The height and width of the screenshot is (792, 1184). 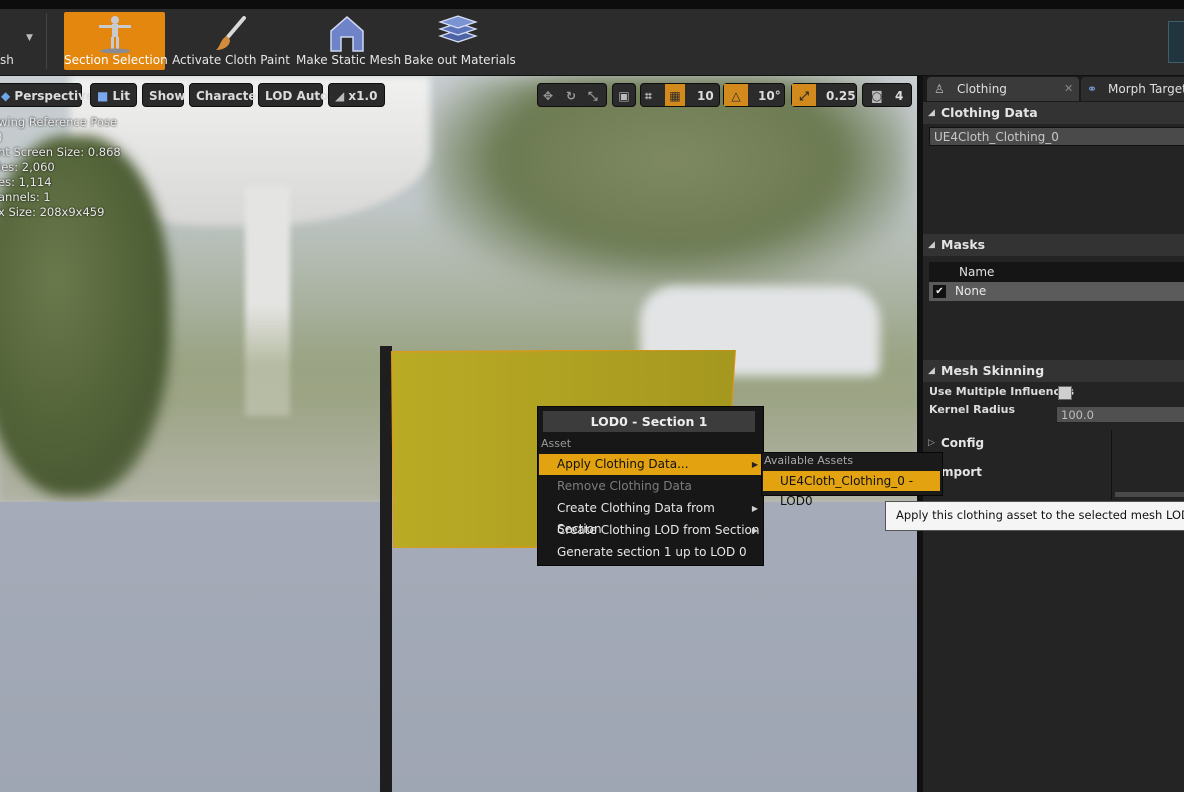 I want to click on character-button: Character, so click(x=225, y=95).